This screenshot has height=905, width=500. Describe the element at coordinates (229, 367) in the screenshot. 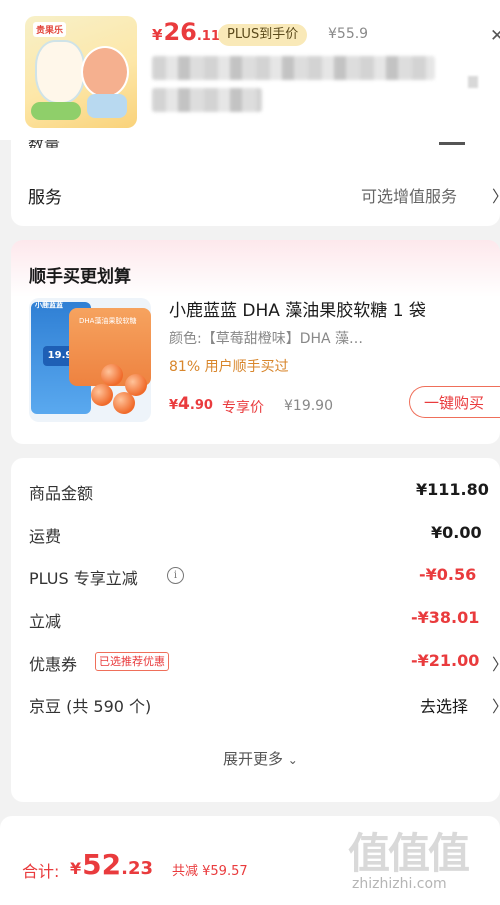

I see `recommend-bought-rate: 81% 用户顺手买过` at that location.